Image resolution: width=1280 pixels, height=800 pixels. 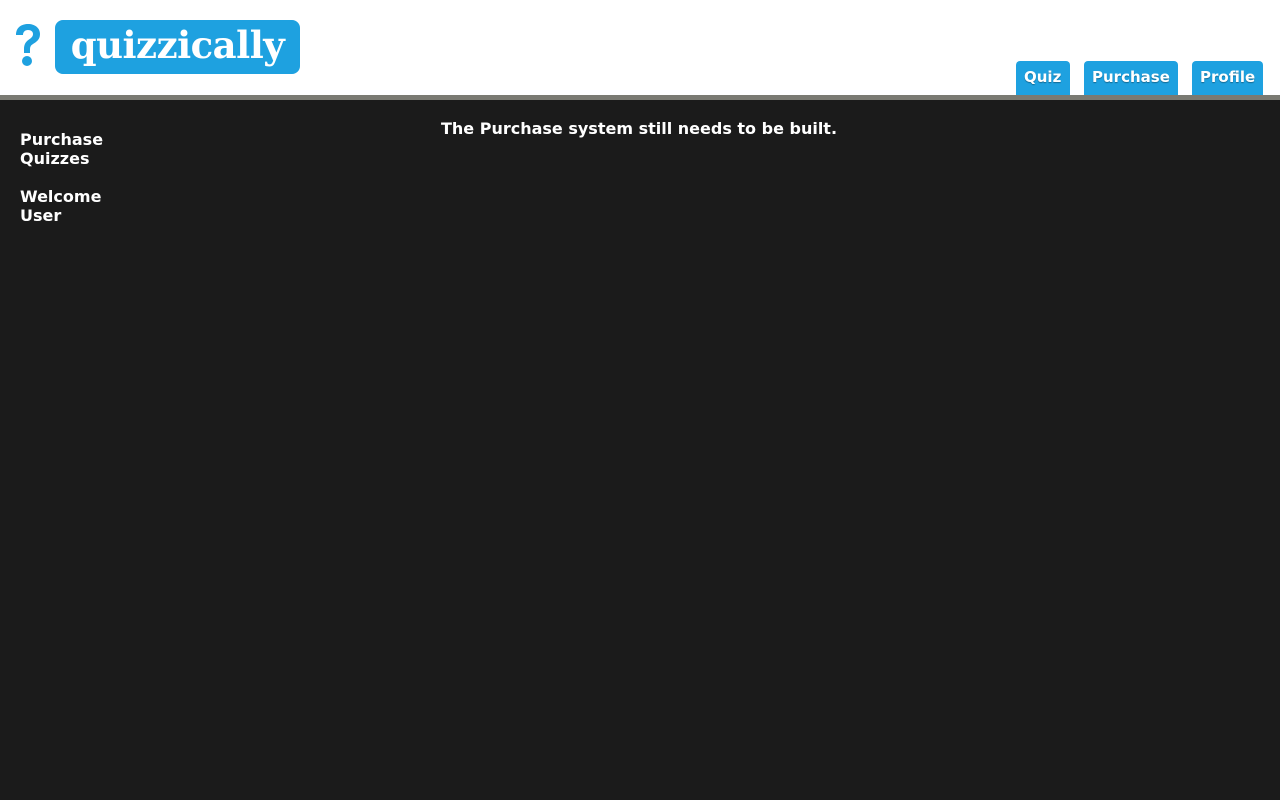 I want to click on site-header: quizzically Quiz Purchase Profile, so click(x=640, y=47).